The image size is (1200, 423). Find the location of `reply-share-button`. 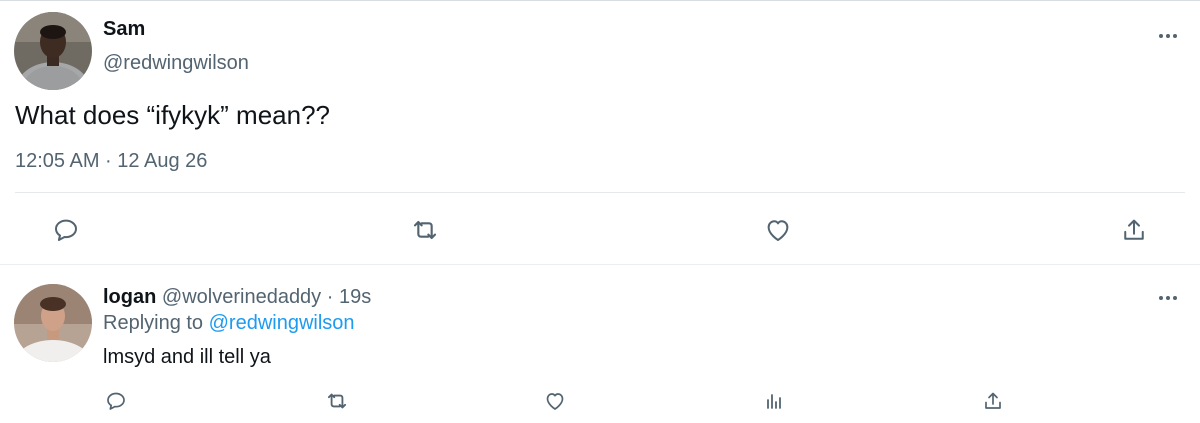

reply-share-button is located at coordinates (993, 401).